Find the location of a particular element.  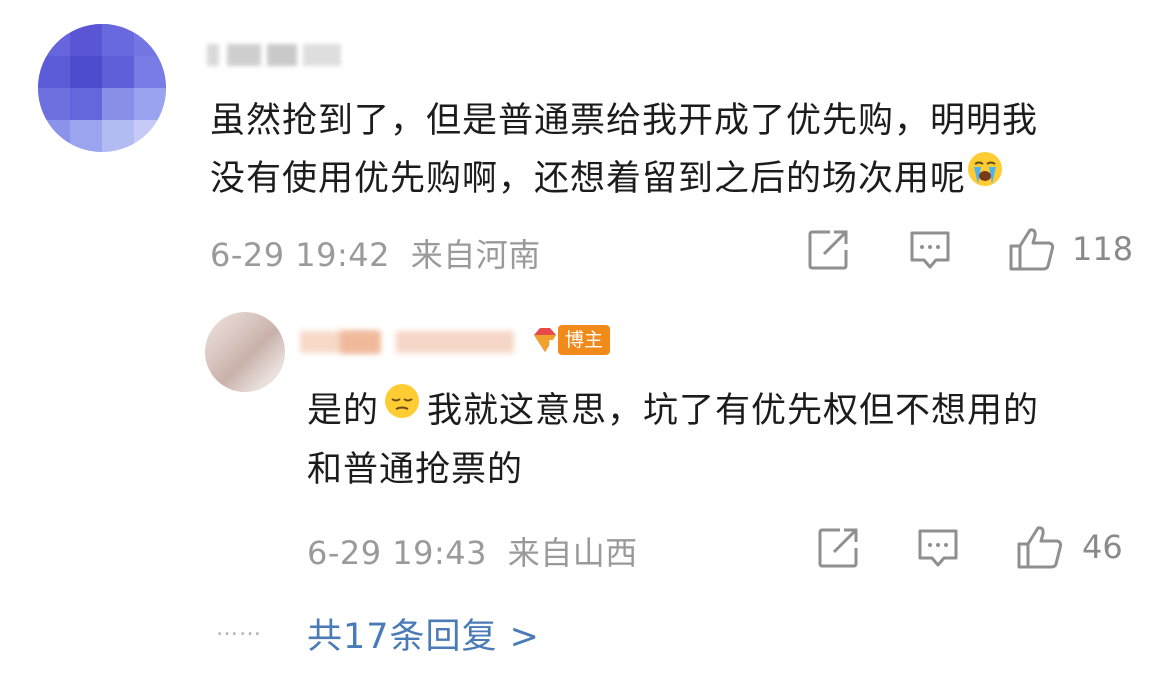

comment-meta: 6-29 19:42 来自河南 is located at coordinates (375, 253).